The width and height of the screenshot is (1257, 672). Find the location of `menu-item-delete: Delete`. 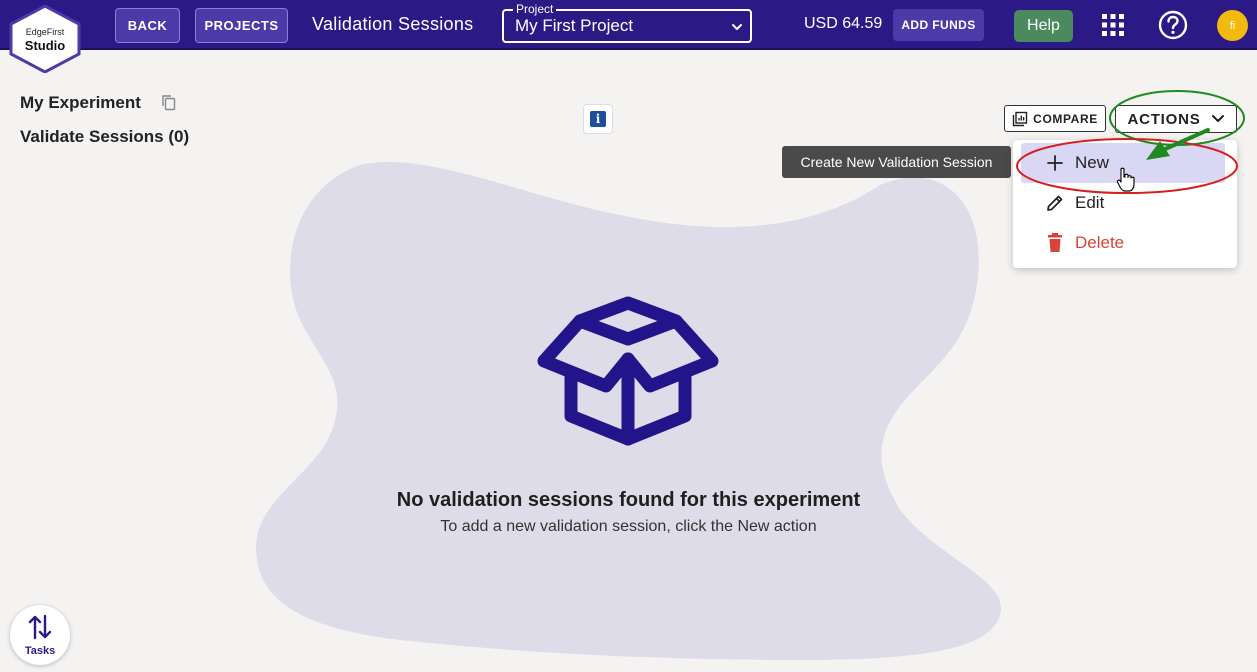

menu-item-delete: Delete is located at coordinates (1123, 243).